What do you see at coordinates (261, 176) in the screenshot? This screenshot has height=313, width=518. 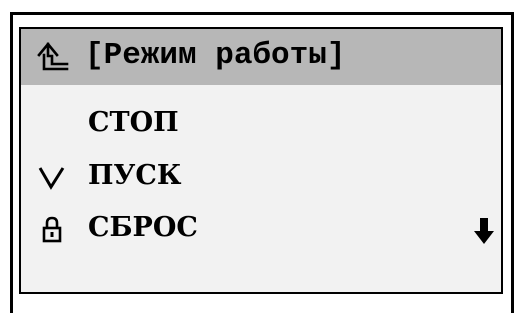 I see `menu-item-start: ПУСК` at bounding box center [261, 176].